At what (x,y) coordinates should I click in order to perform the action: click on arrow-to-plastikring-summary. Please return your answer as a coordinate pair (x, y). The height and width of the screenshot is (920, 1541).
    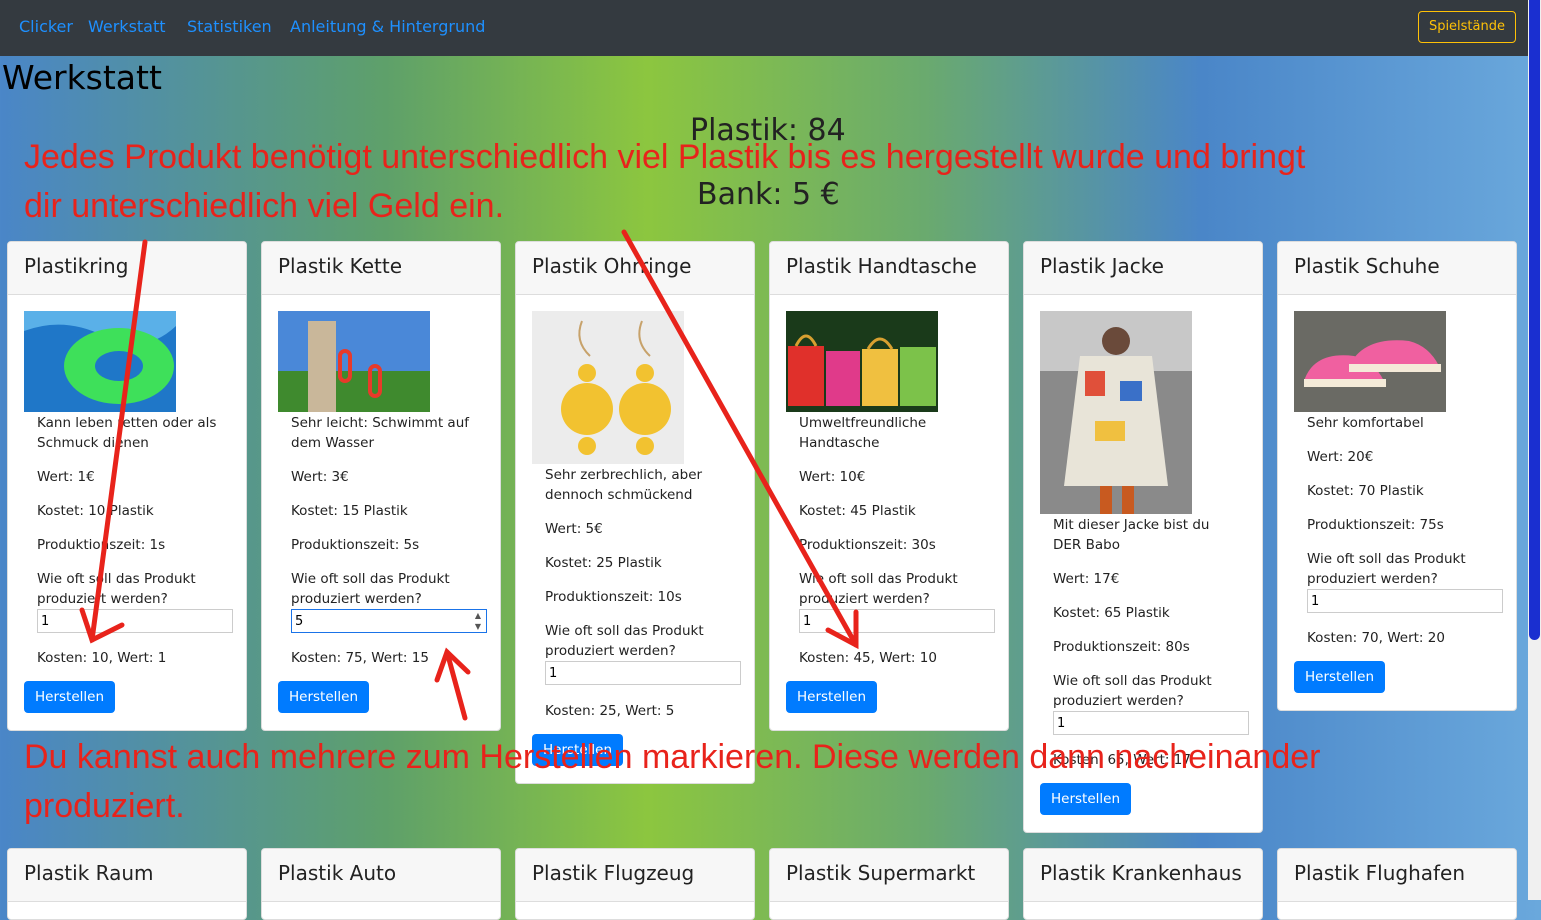
    Looking at the image, I should click on (118, 441).